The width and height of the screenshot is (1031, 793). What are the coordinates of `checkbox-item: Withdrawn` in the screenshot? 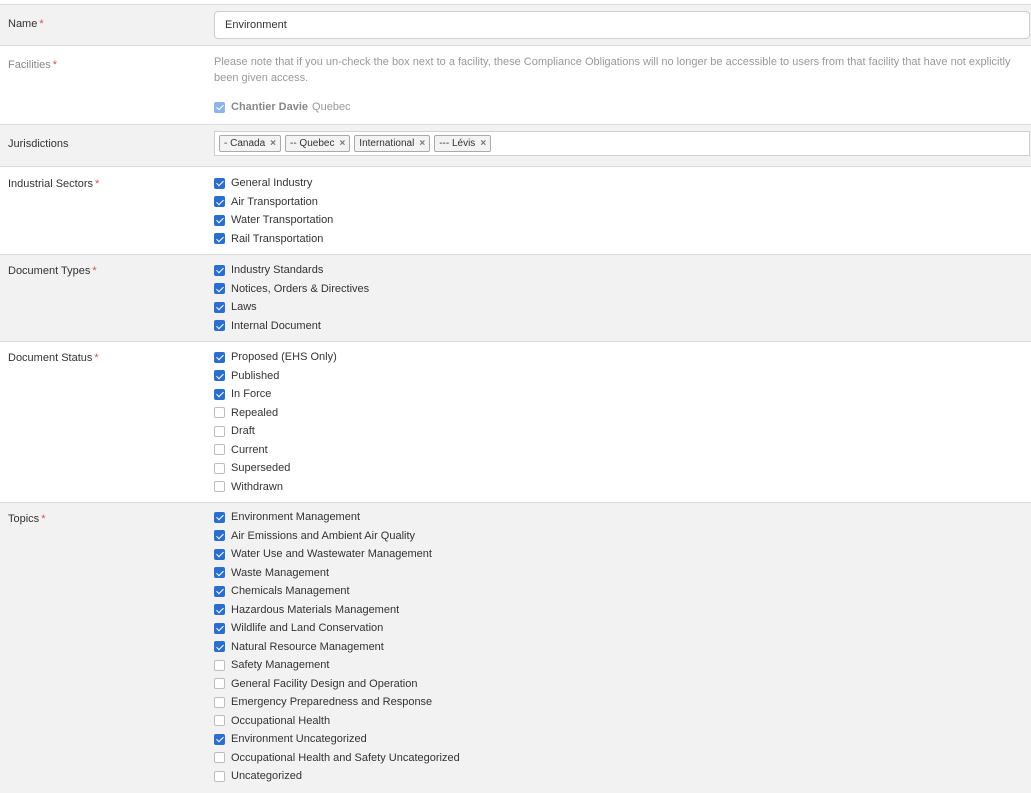 It's located at (275, 487).